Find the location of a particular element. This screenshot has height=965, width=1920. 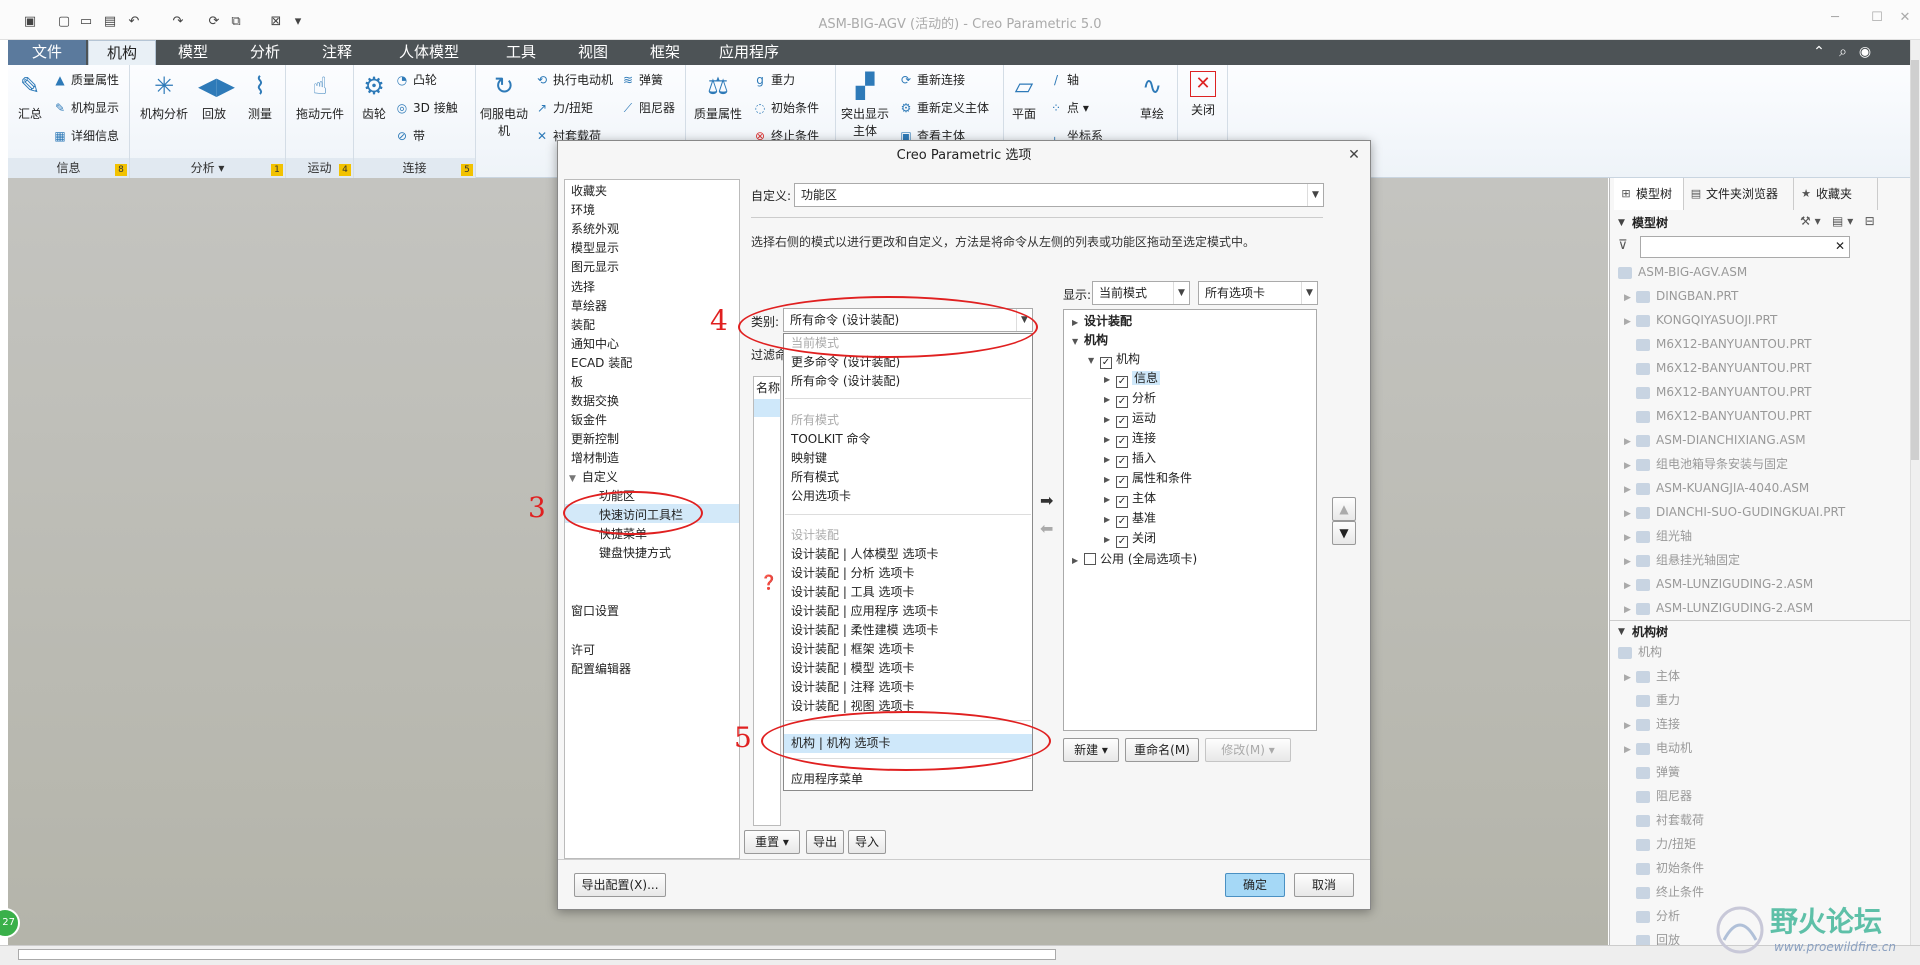

tree-tools: ⚒ ▾ ▤ ▾ ⊟ is located at coordinates (1850, 223).